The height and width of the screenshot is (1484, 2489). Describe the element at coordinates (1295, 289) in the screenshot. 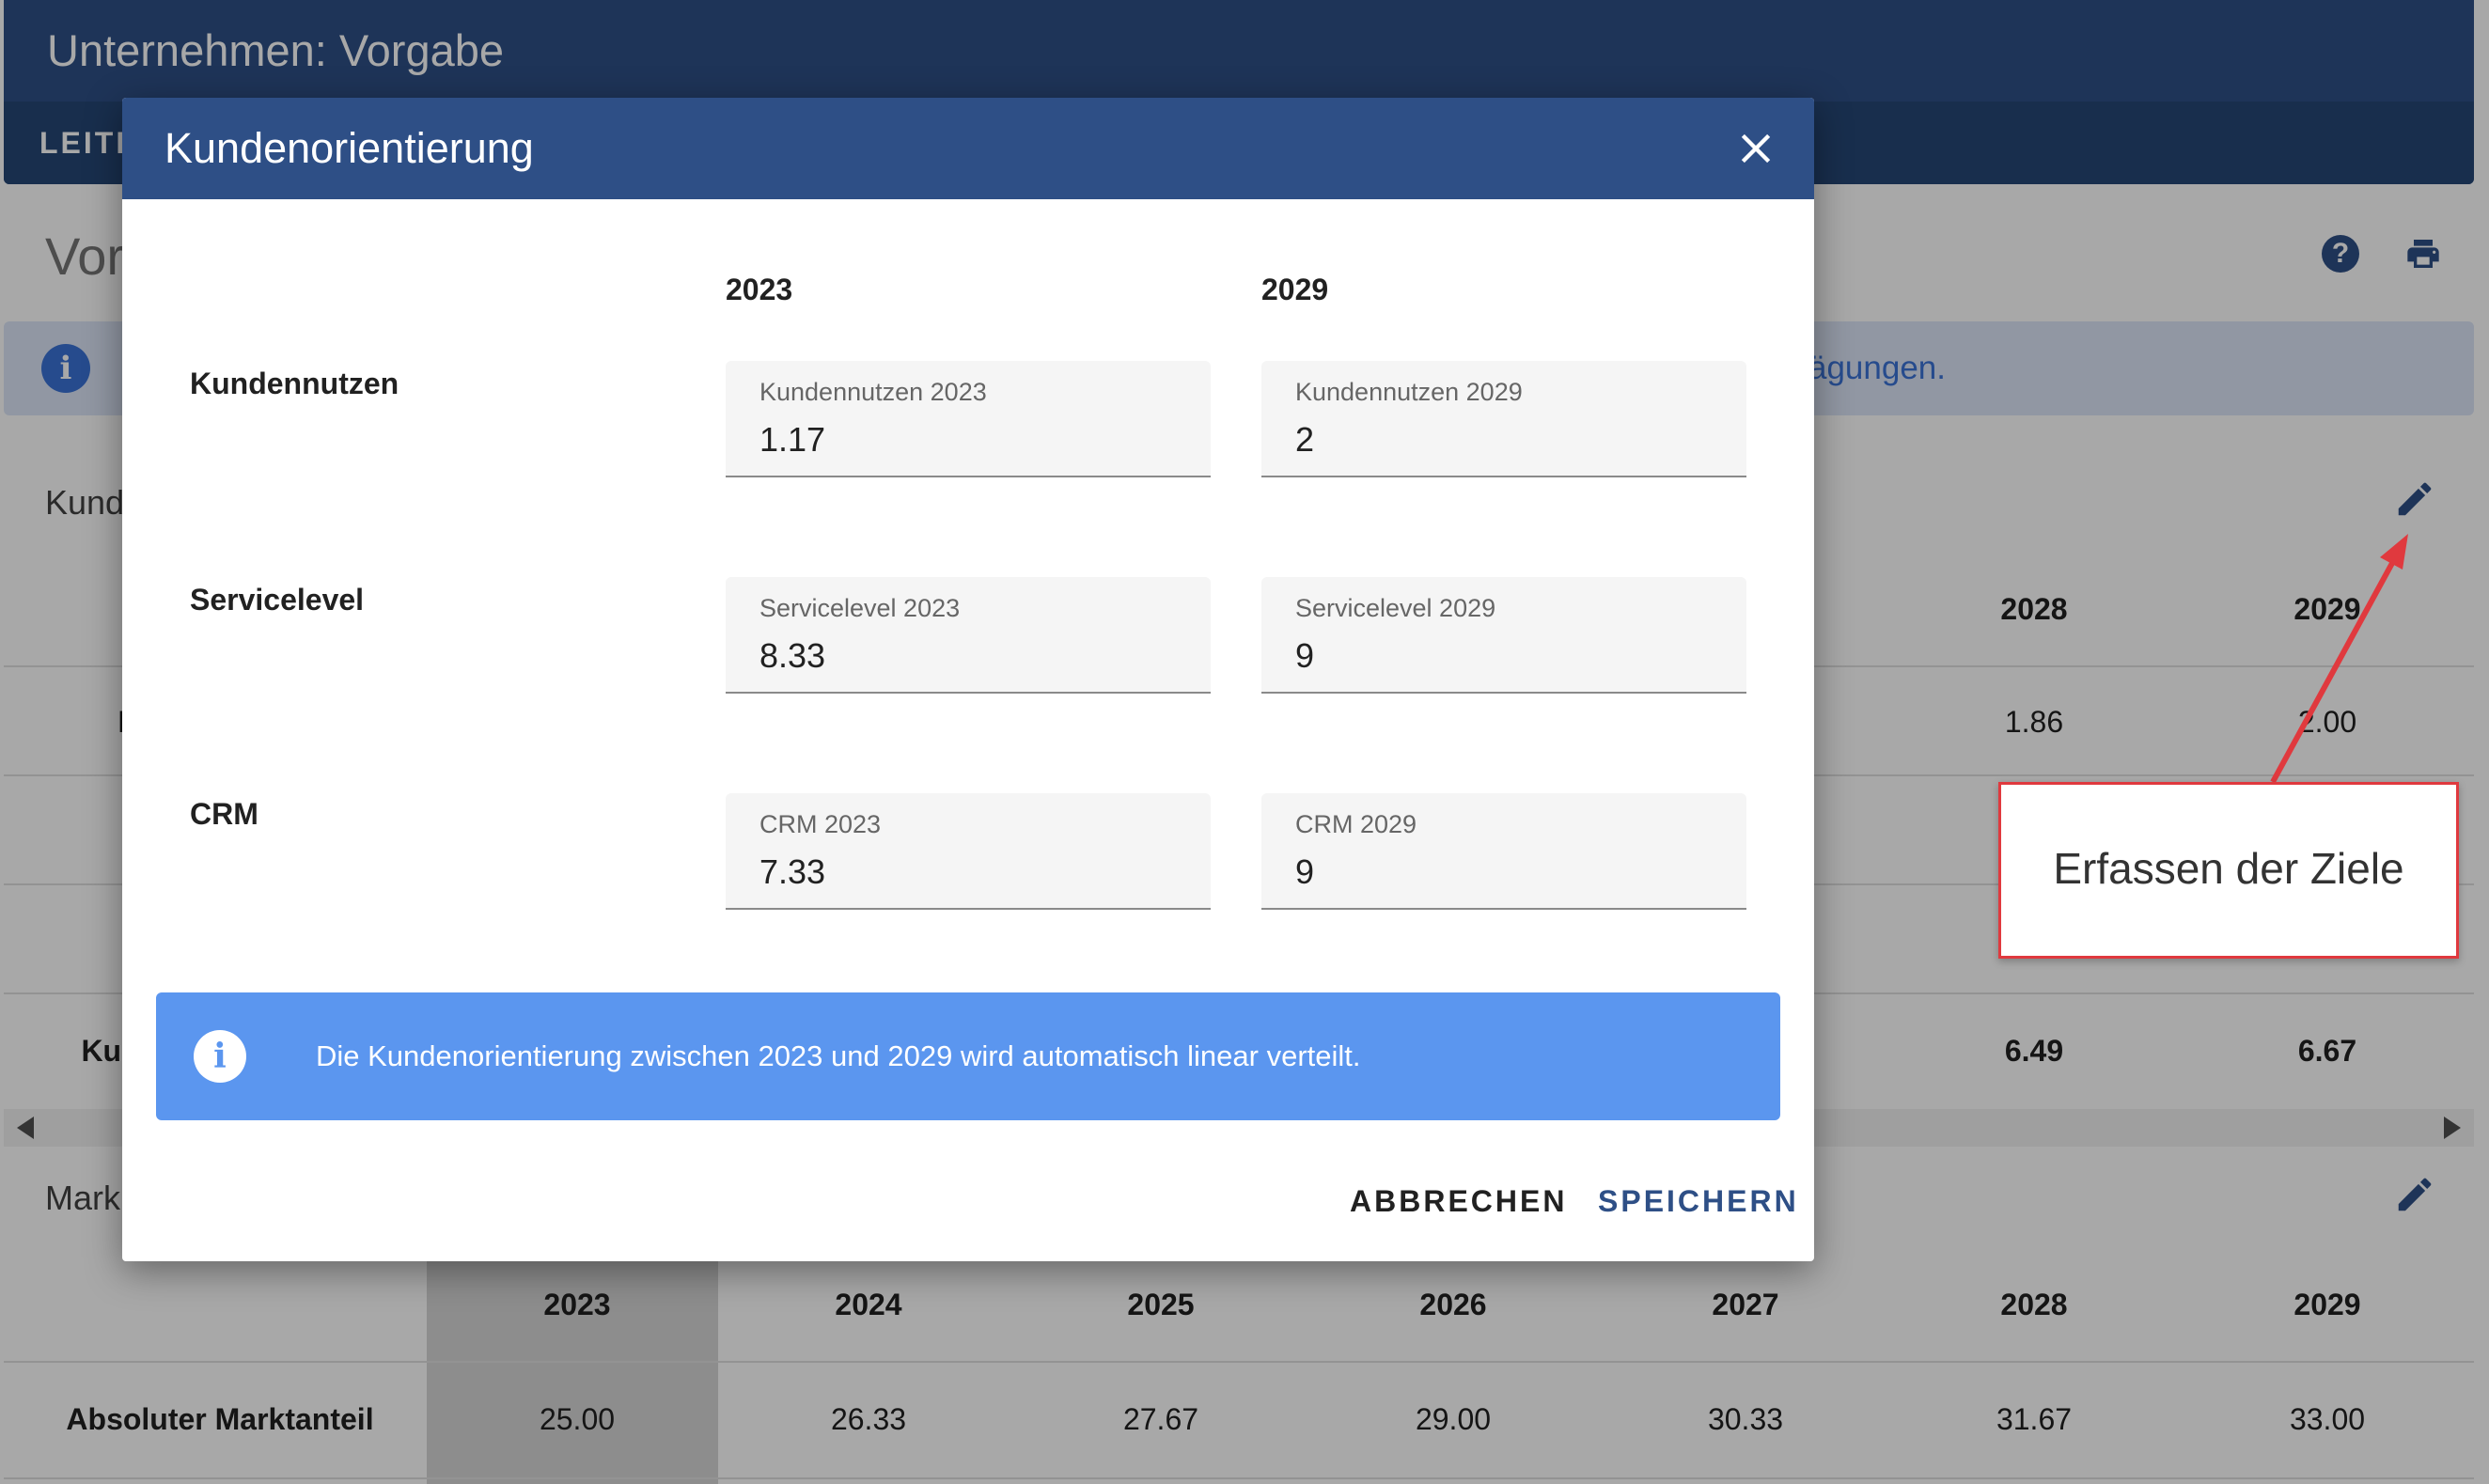

I see `column-header-2029: 2029` at that location.